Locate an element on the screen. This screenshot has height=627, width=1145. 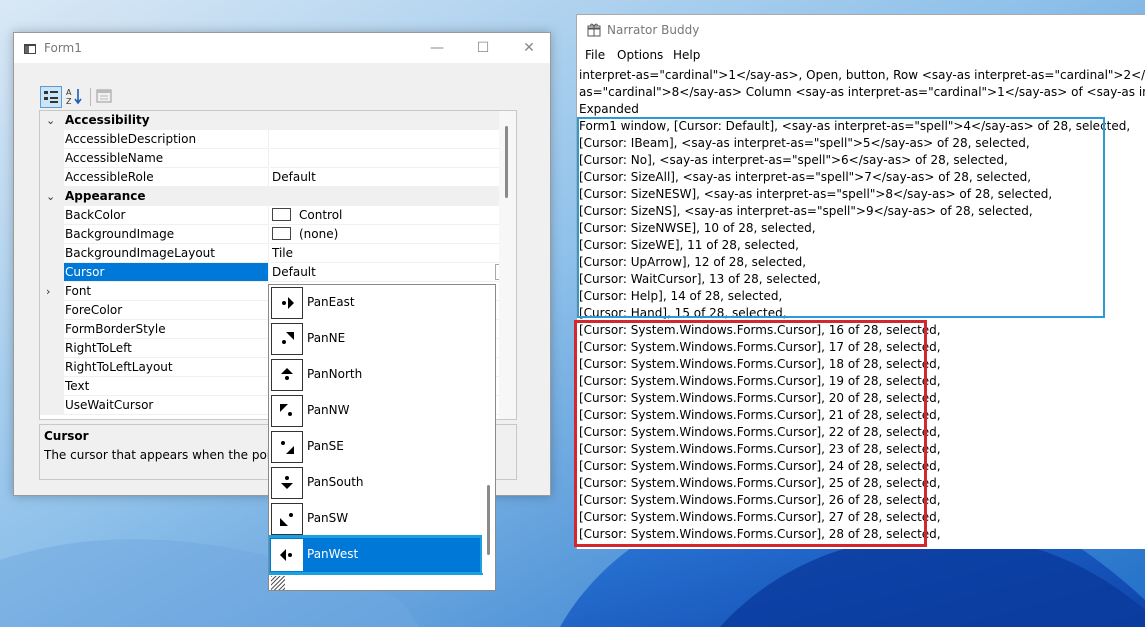
property-row-background-image-layout: BackgroundImageLayout Tile is located at coordinates (276, 253).